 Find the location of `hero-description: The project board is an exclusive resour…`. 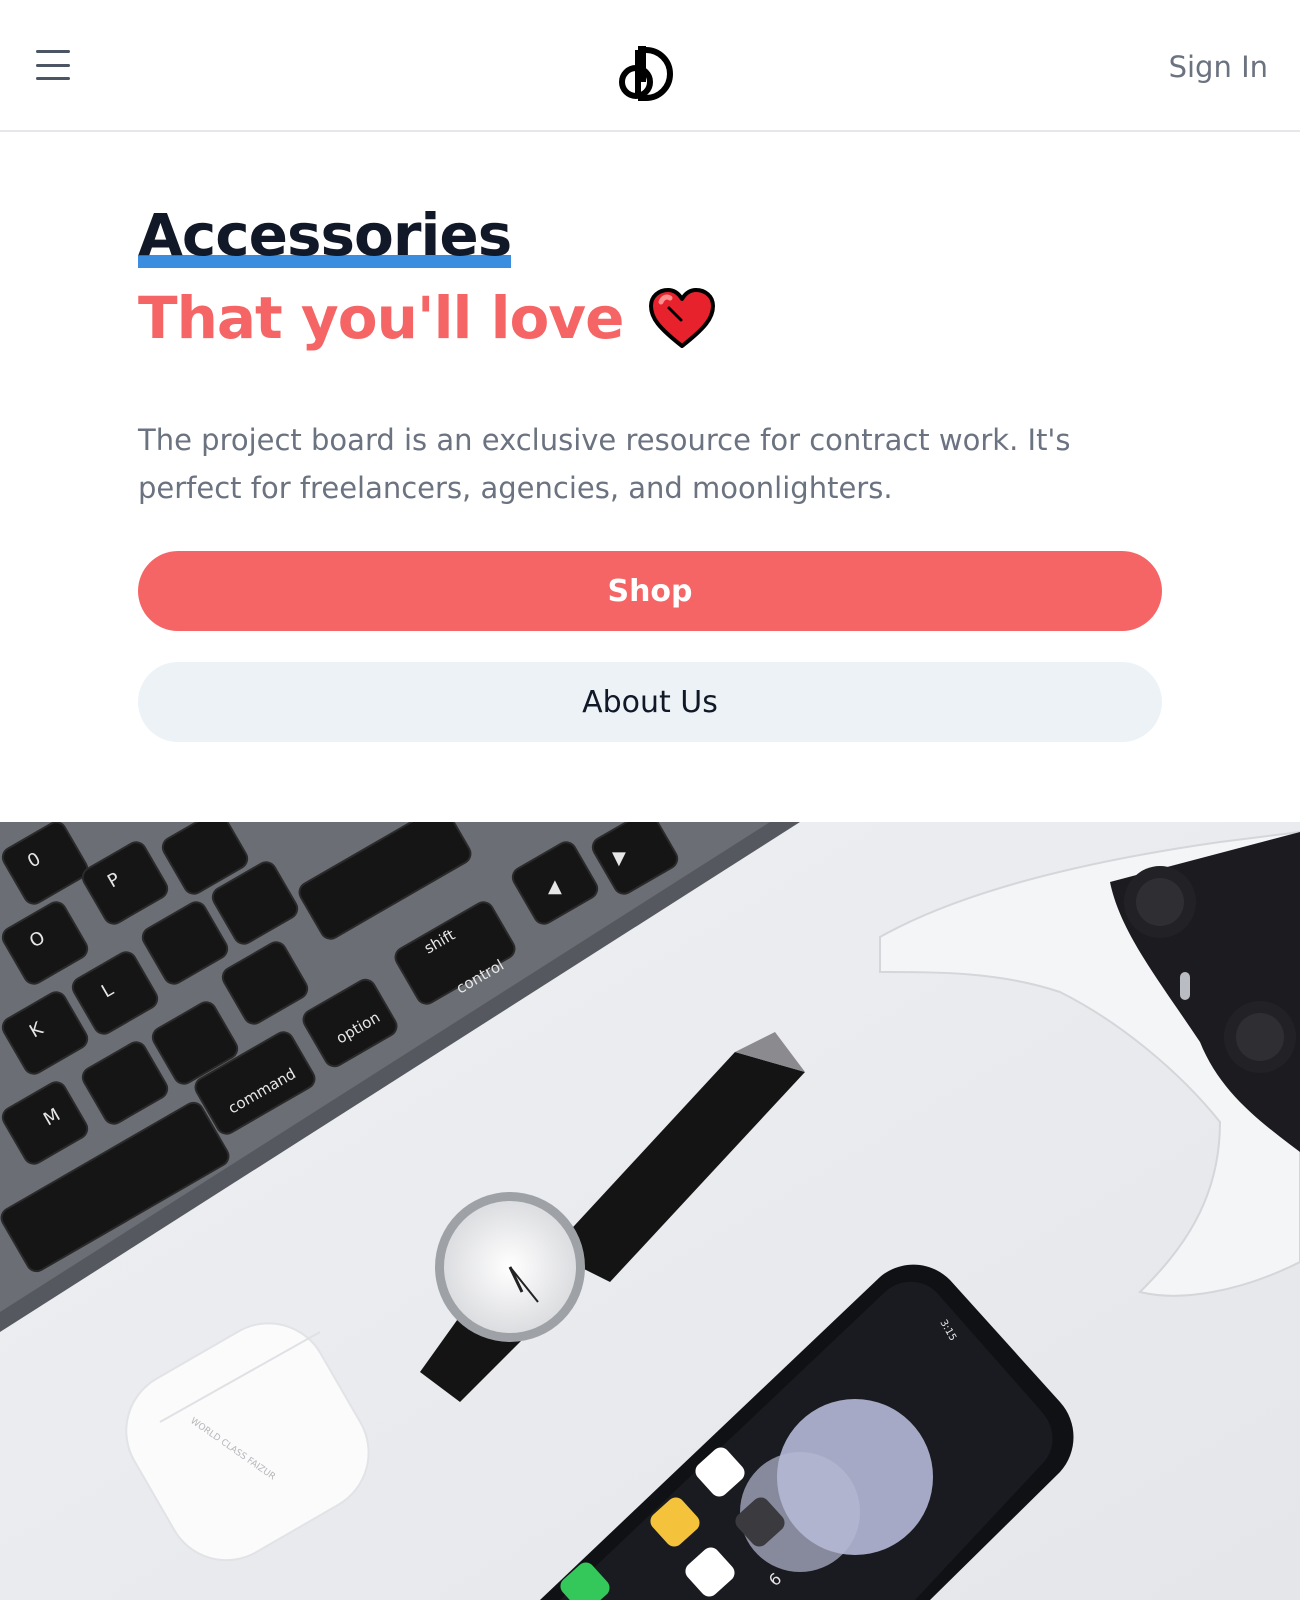

hero-description: The project board is an exclusive resour… is located at coordinates (604, 464).